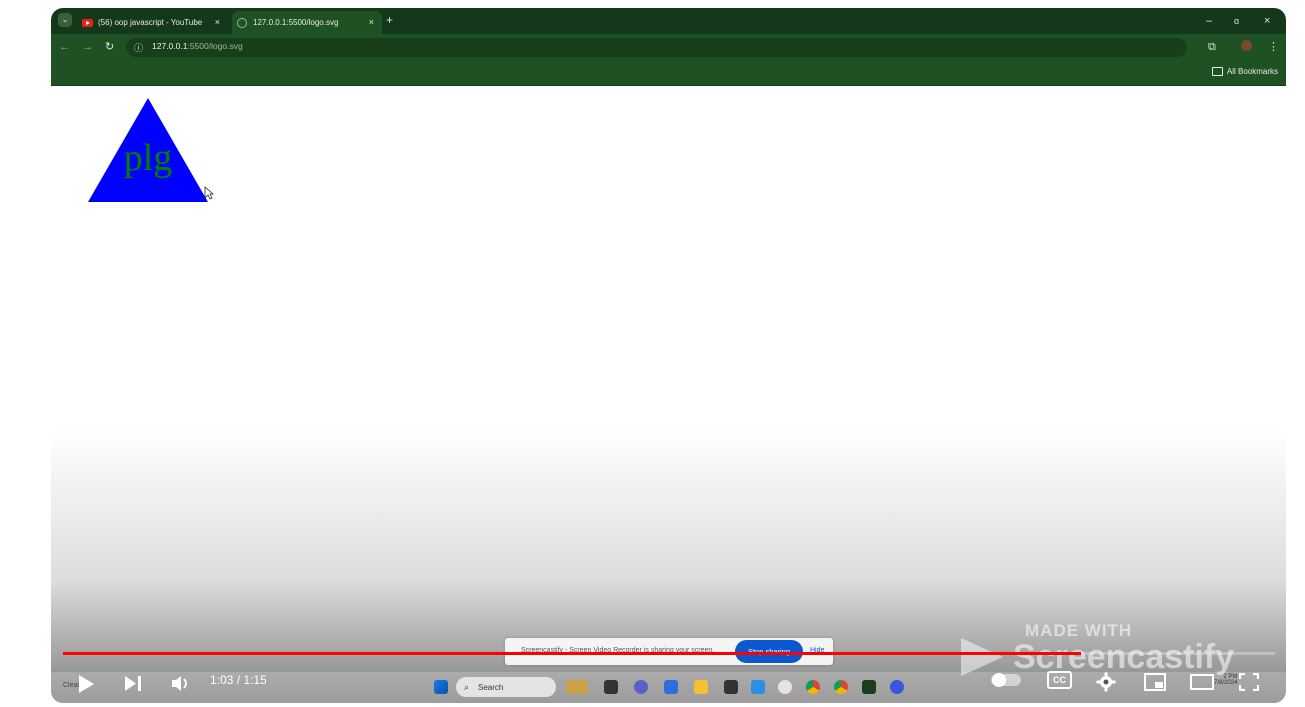  I want to click on tab-label: (56) oop javascript - YouTube, so click(150, 22).